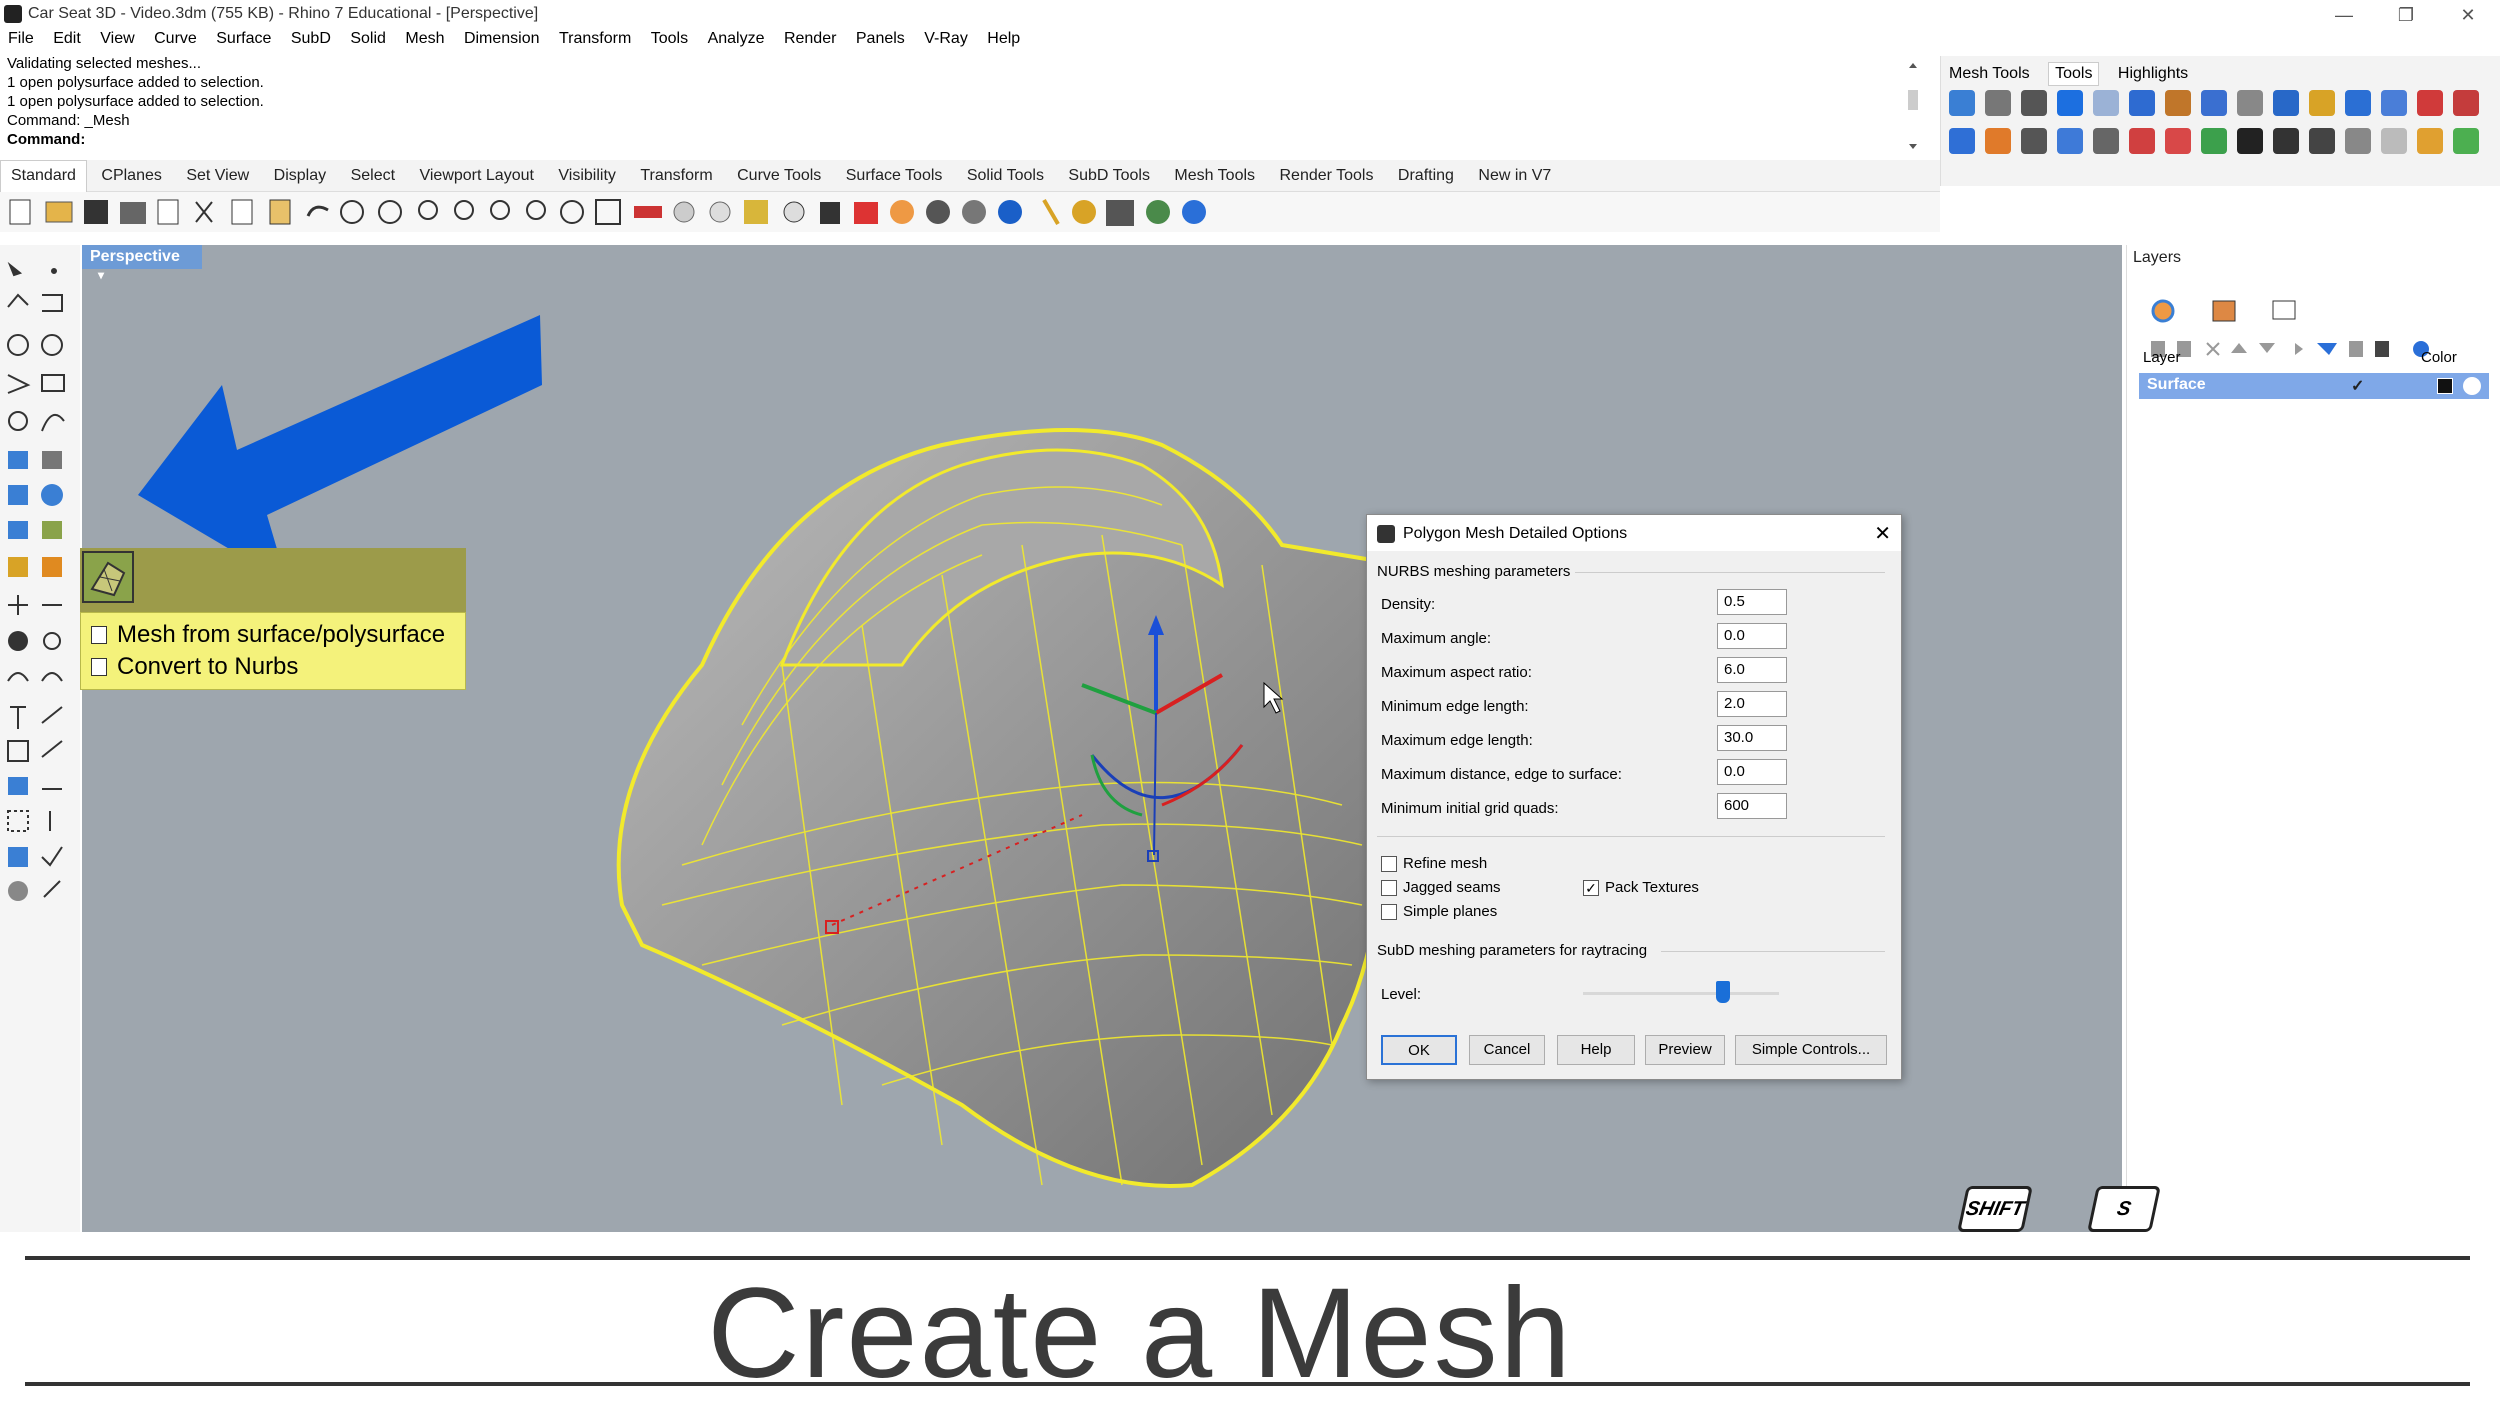 The height and width of the screenshot is (1408, 2500). What do you see at coordinates (1681, 994) in the screenshot?
I see `level-slider` at bounding box center [1681, 994].